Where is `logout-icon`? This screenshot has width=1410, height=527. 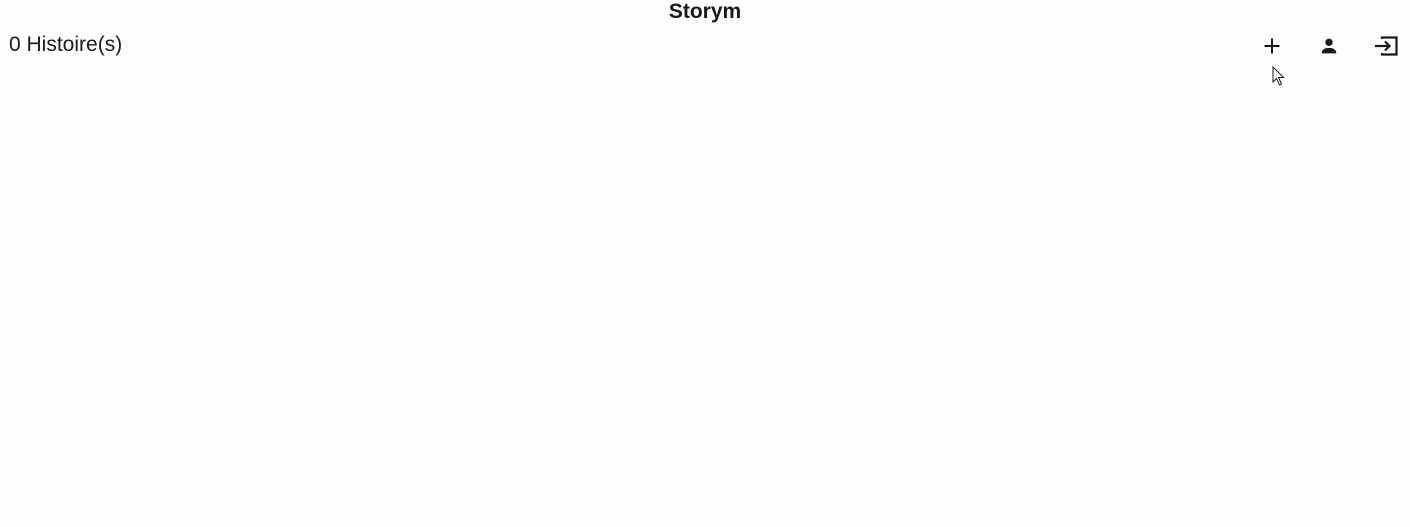 logout-icon is located at coordinates (1386, 46).